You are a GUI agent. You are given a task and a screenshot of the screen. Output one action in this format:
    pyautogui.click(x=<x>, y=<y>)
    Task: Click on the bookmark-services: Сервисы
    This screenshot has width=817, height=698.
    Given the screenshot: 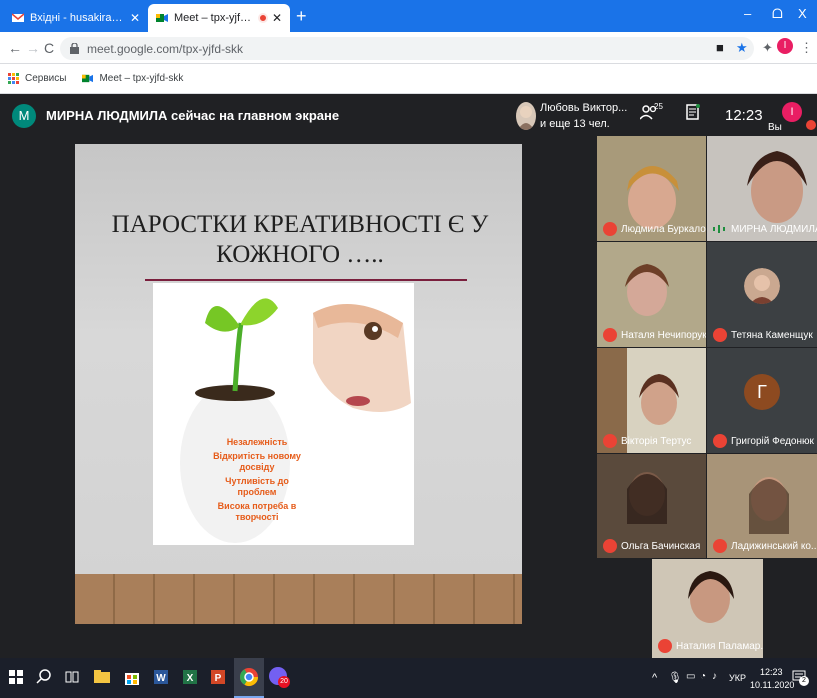 What is the action you would take?
    pyautogui.click(x=37, y=78)
    